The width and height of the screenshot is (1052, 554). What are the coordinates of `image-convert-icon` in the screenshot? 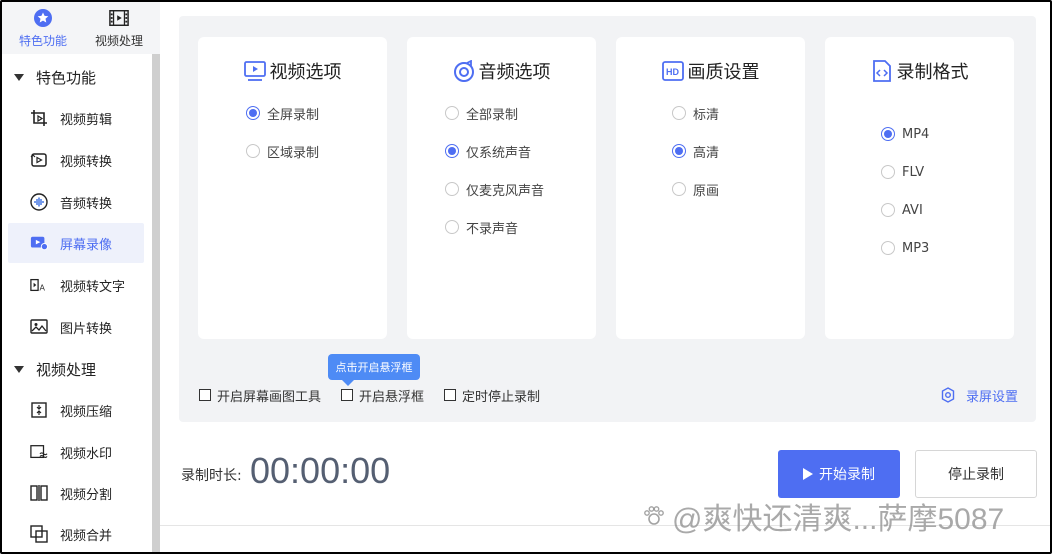 It's located at (39, 327).